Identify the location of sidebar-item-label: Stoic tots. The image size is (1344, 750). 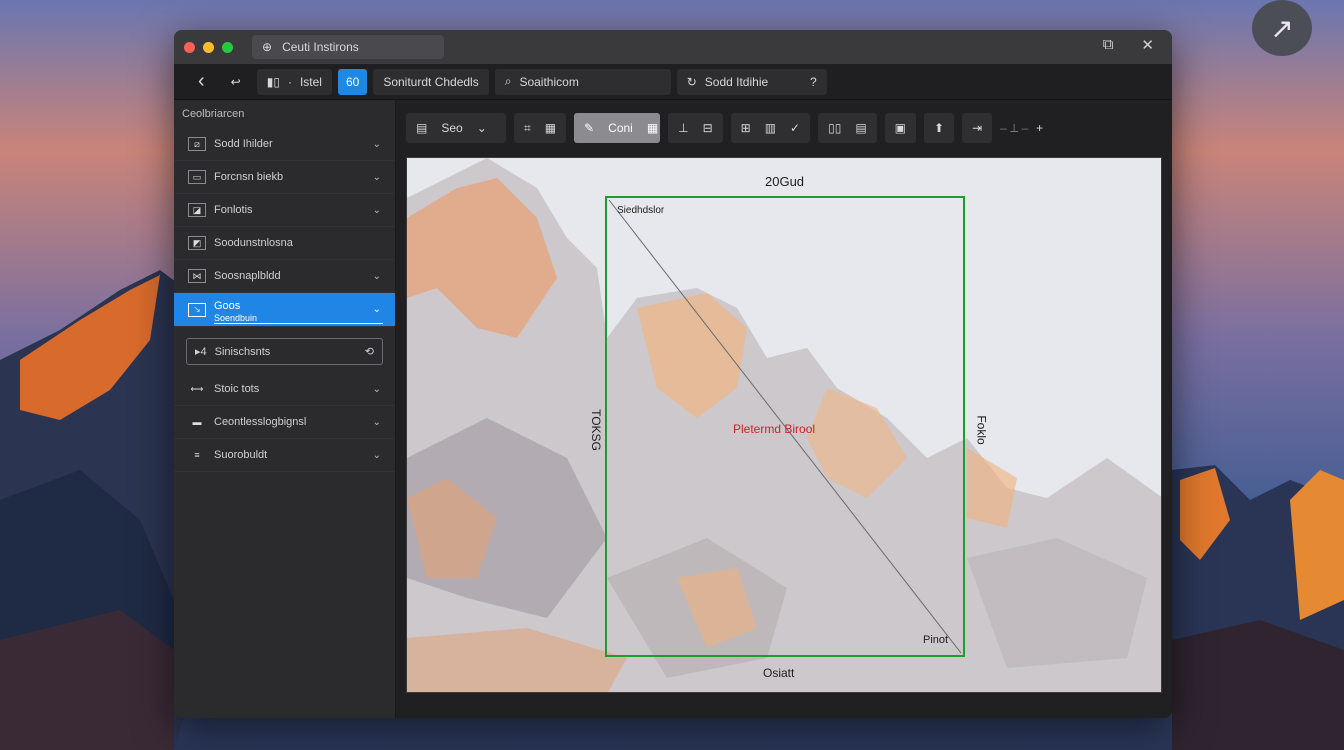
(237, 389).